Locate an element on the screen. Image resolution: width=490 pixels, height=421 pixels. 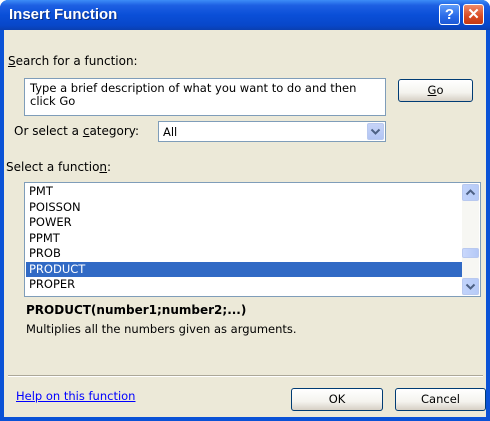
function-signature: PRODUCT(number1;number2;...) is located at coordinates (136, 310).